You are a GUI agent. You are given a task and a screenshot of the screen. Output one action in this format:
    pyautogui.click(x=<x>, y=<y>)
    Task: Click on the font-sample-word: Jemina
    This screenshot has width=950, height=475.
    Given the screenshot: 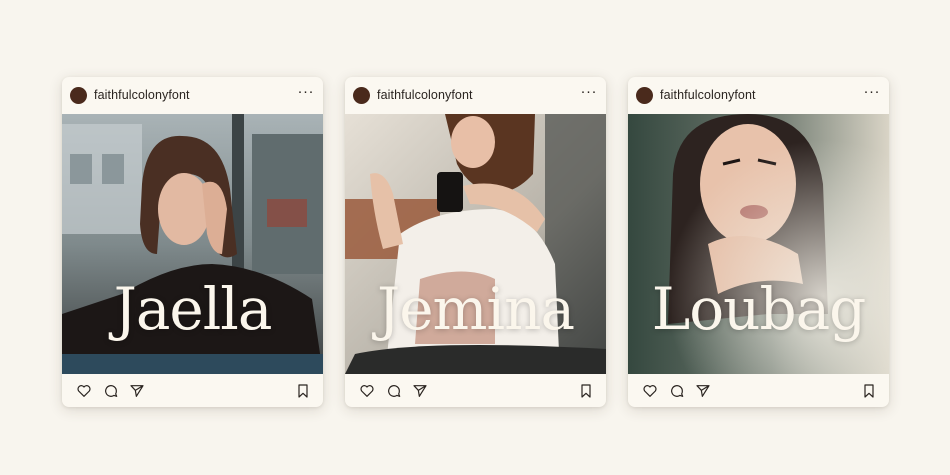 What is the action you would take?
    pyautogui.click(x=475, y=309)
    